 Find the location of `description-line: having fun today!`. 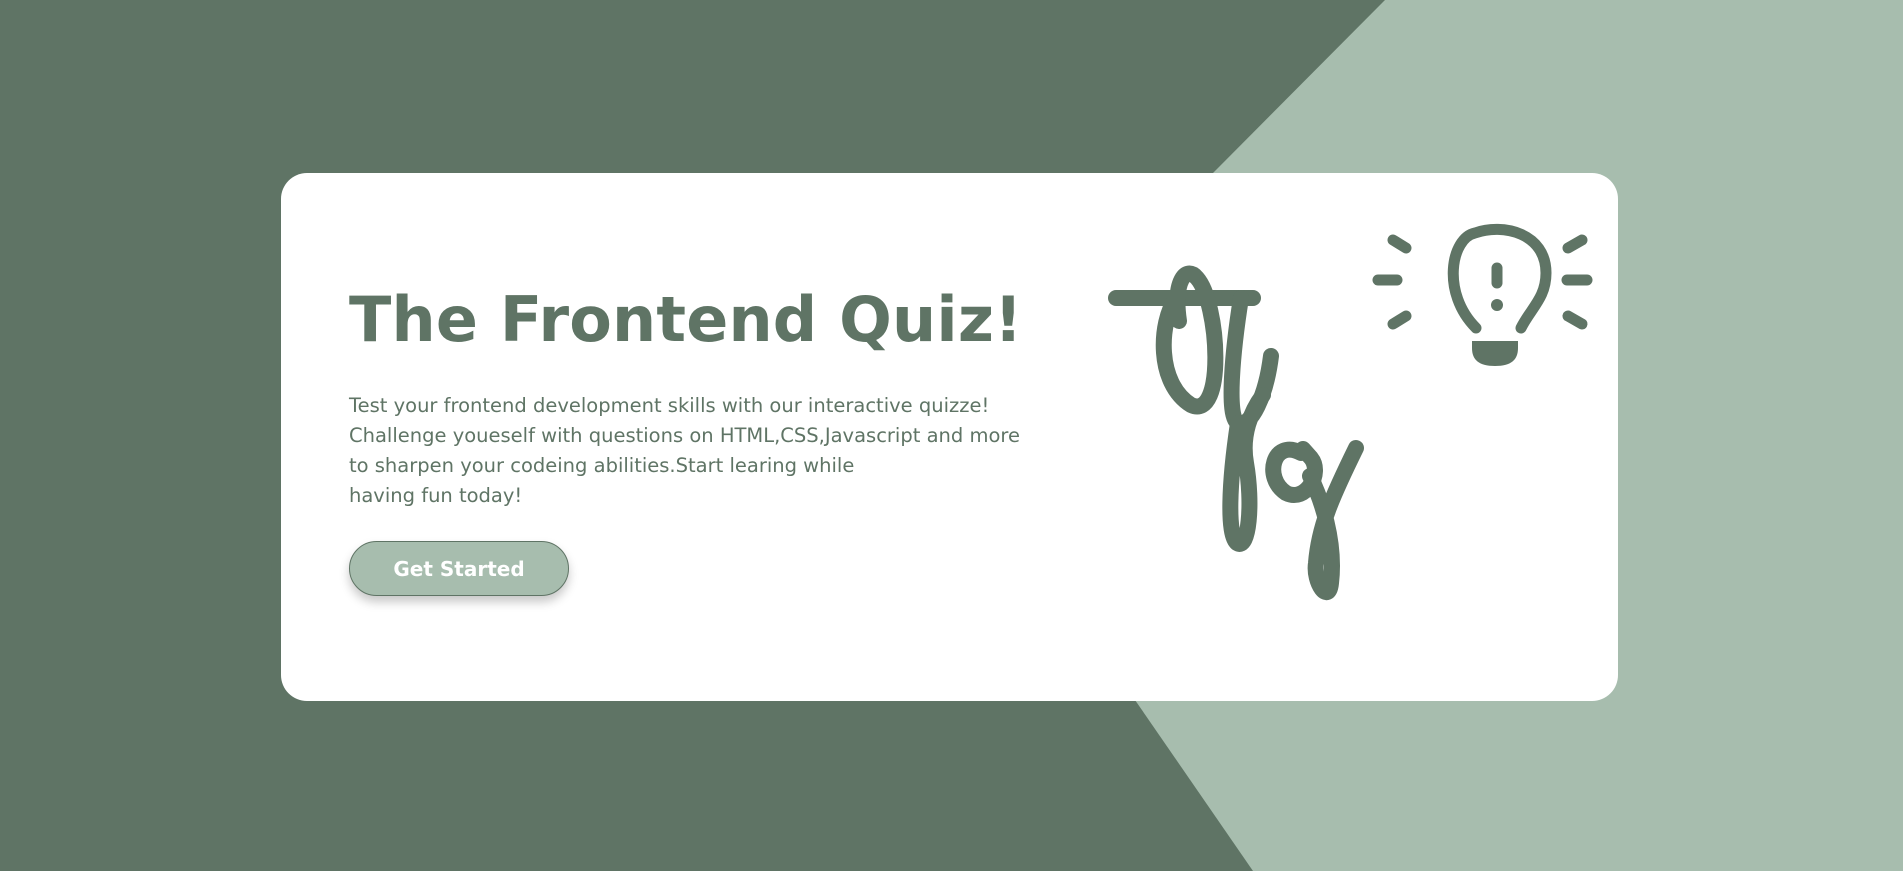

description-line: having fun today! is located at coordinates (436, 495).